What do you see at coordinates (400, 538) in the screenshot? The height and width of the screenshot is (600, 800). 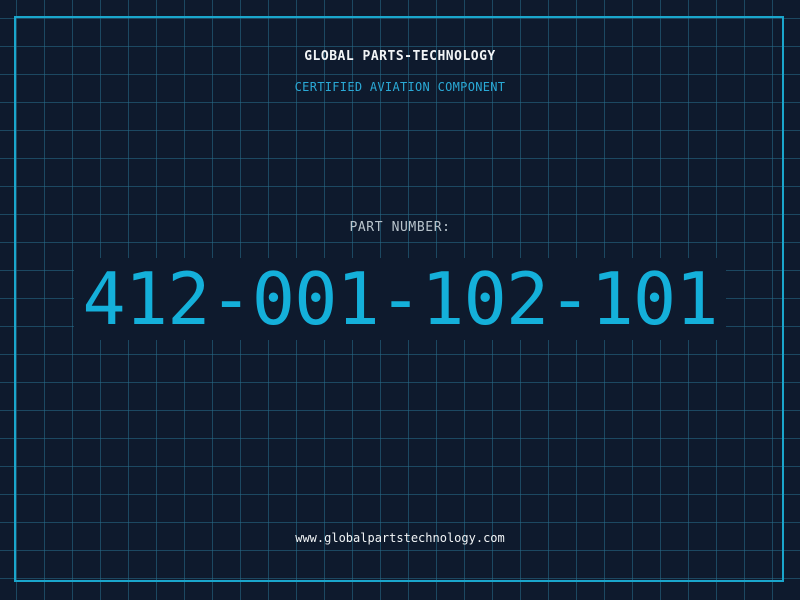 I see `website-url: www.globalpartstechnology.com` at bounding box center [400, 538].